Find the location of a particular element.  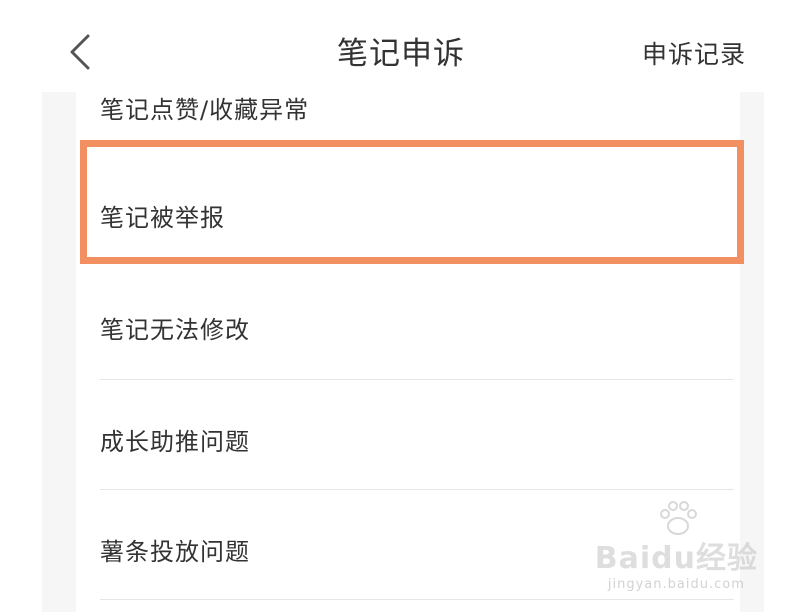

list-item-chips-promotion: 薯条投放问题 is located at coordinates (417, 545).